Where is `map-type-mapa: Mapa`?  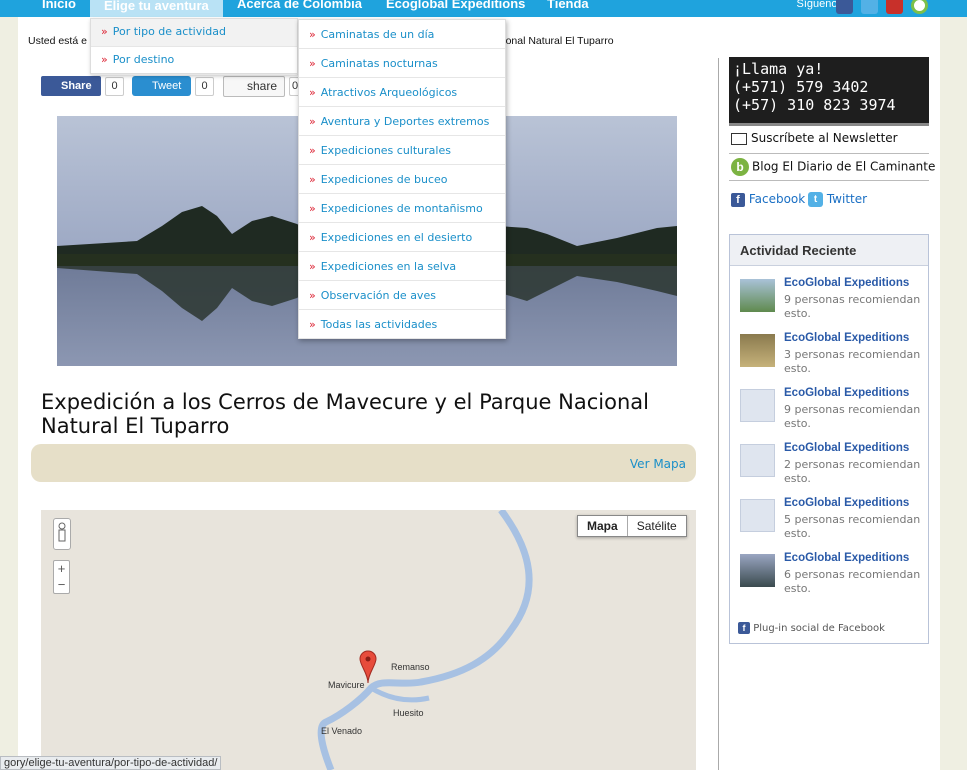
map-type-mapa: Mapa is located at coordinates (603, 526).